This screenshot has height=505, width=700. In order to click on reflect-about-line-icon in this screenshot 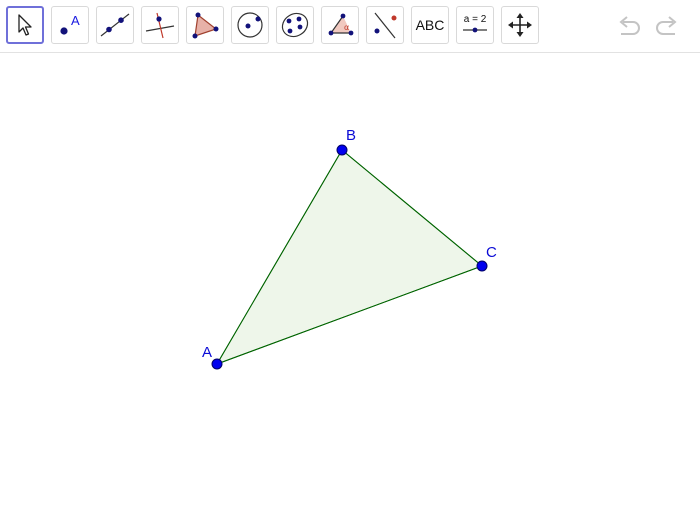, I will do `click(385, 25)`.